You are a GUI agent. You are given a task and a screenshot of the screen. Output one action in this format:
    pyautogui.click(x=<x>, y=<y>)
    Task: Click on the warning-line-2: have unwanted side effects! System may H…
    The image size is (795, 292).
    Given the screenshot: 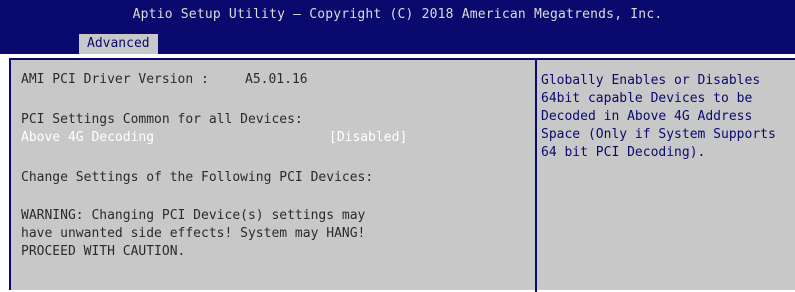 What is the action you would take?
    pyautogui.click(x=193, y=233)
    